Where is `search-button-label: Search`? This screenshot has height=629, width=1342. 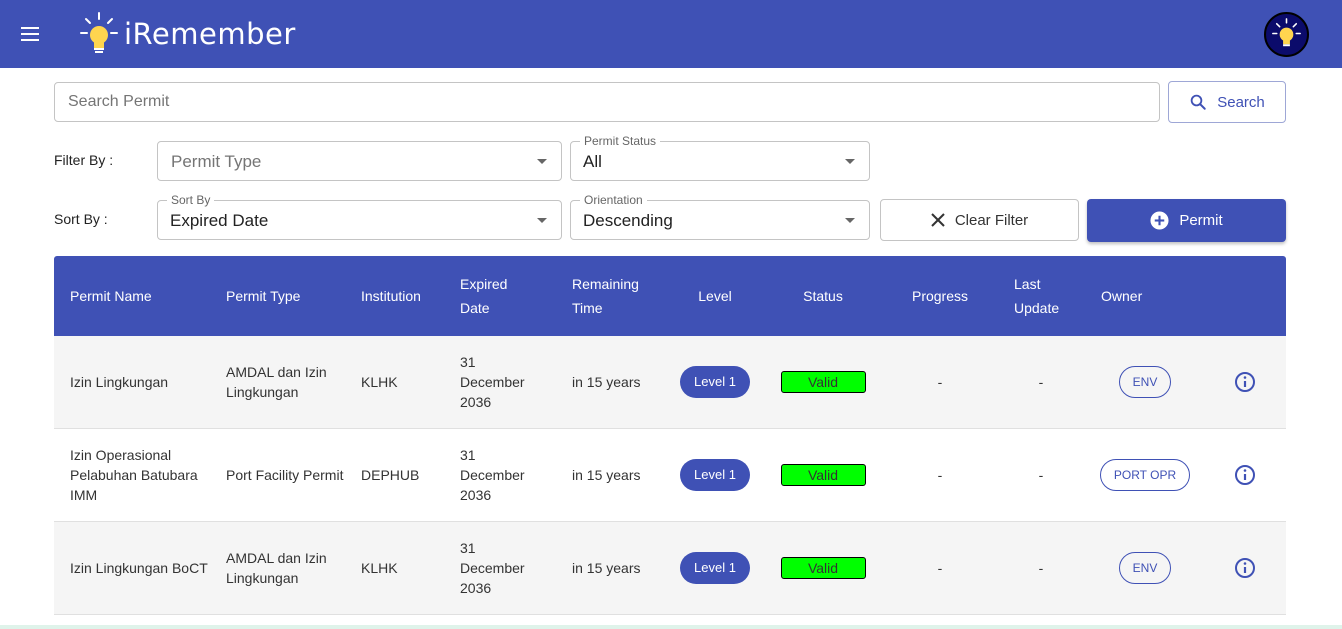 search-button-label: Search is located at coordinates (1241, 102).